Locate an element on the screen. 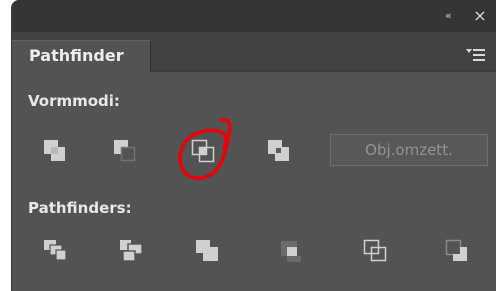  panel-titlebar: « × is located at coordinates (254, 16).